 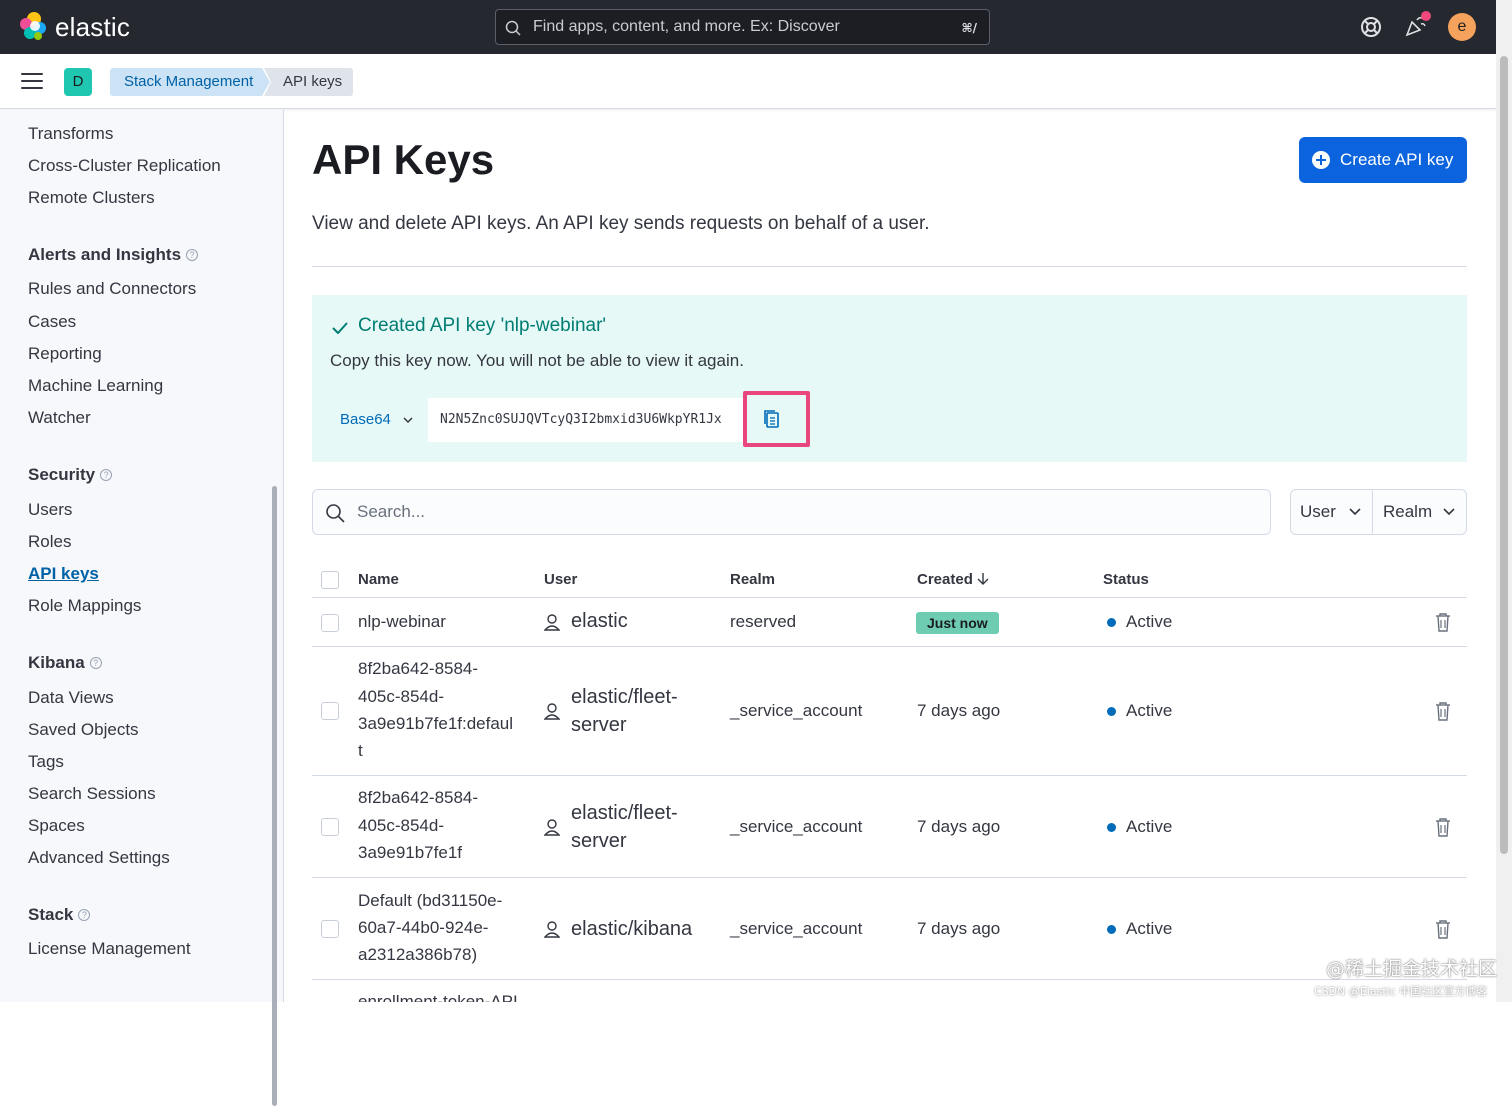 I want to click on sidebar-item-cases: Cases, so click(x=52, y=322).